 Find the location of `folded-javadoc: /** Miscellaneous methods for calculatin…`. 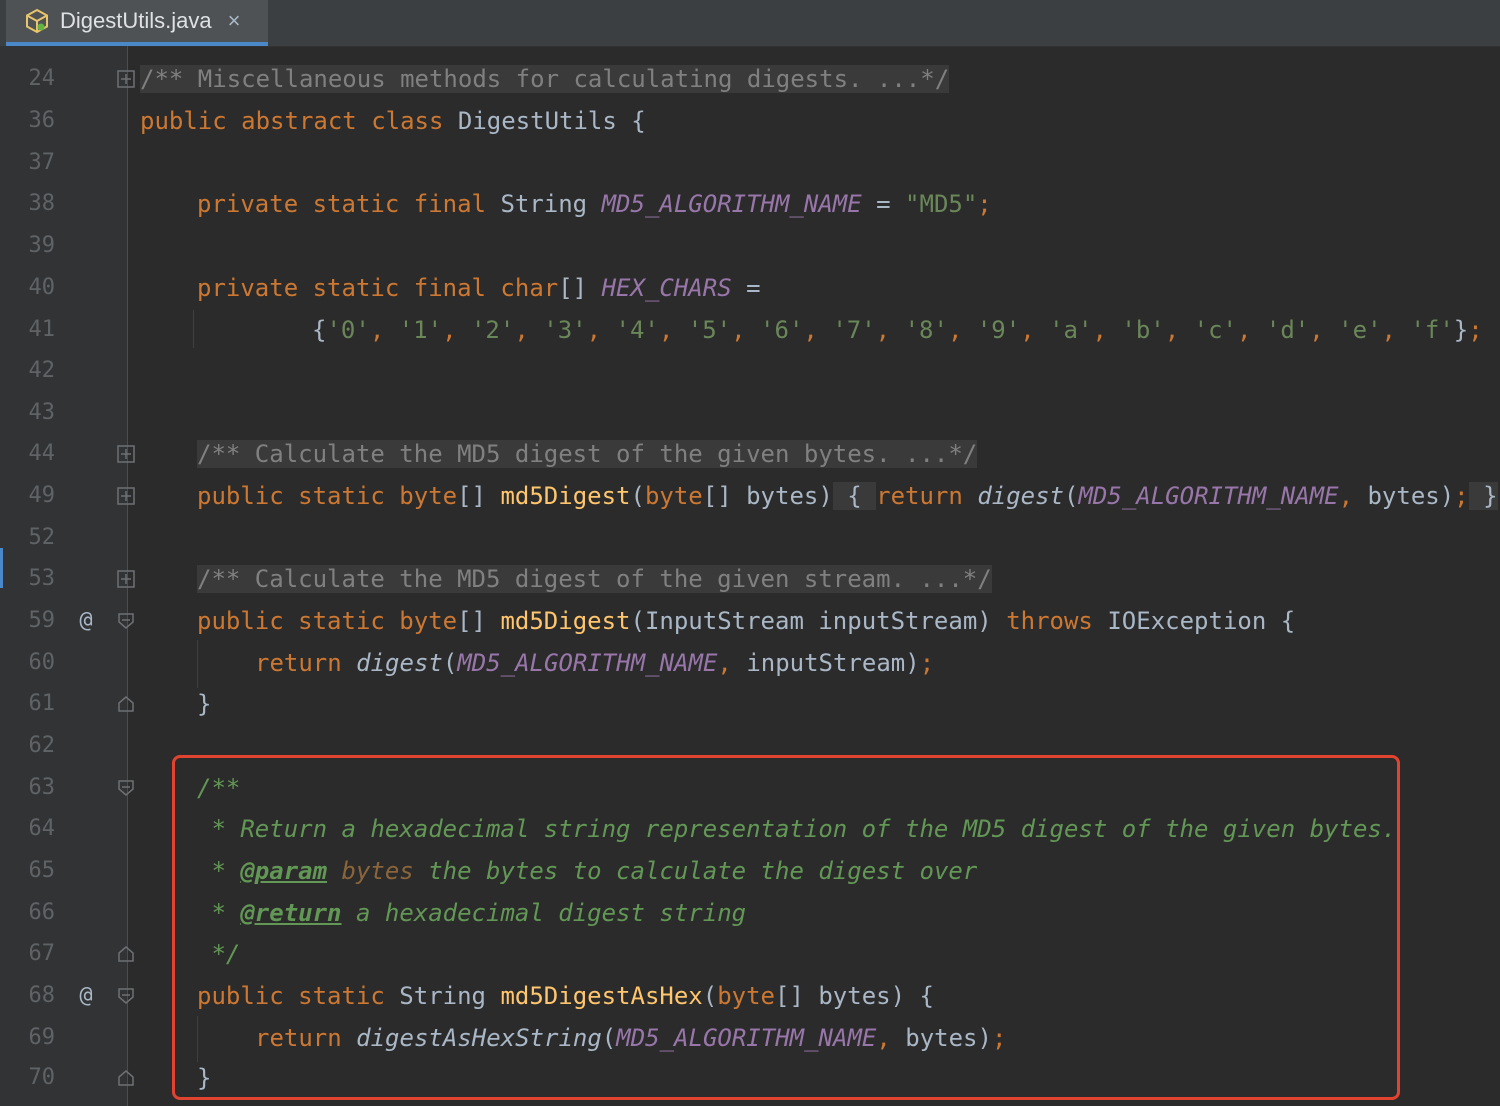

folded-javadoc: /** Miscellaneous methods for calculatin… is located at coordinates (545, 79).